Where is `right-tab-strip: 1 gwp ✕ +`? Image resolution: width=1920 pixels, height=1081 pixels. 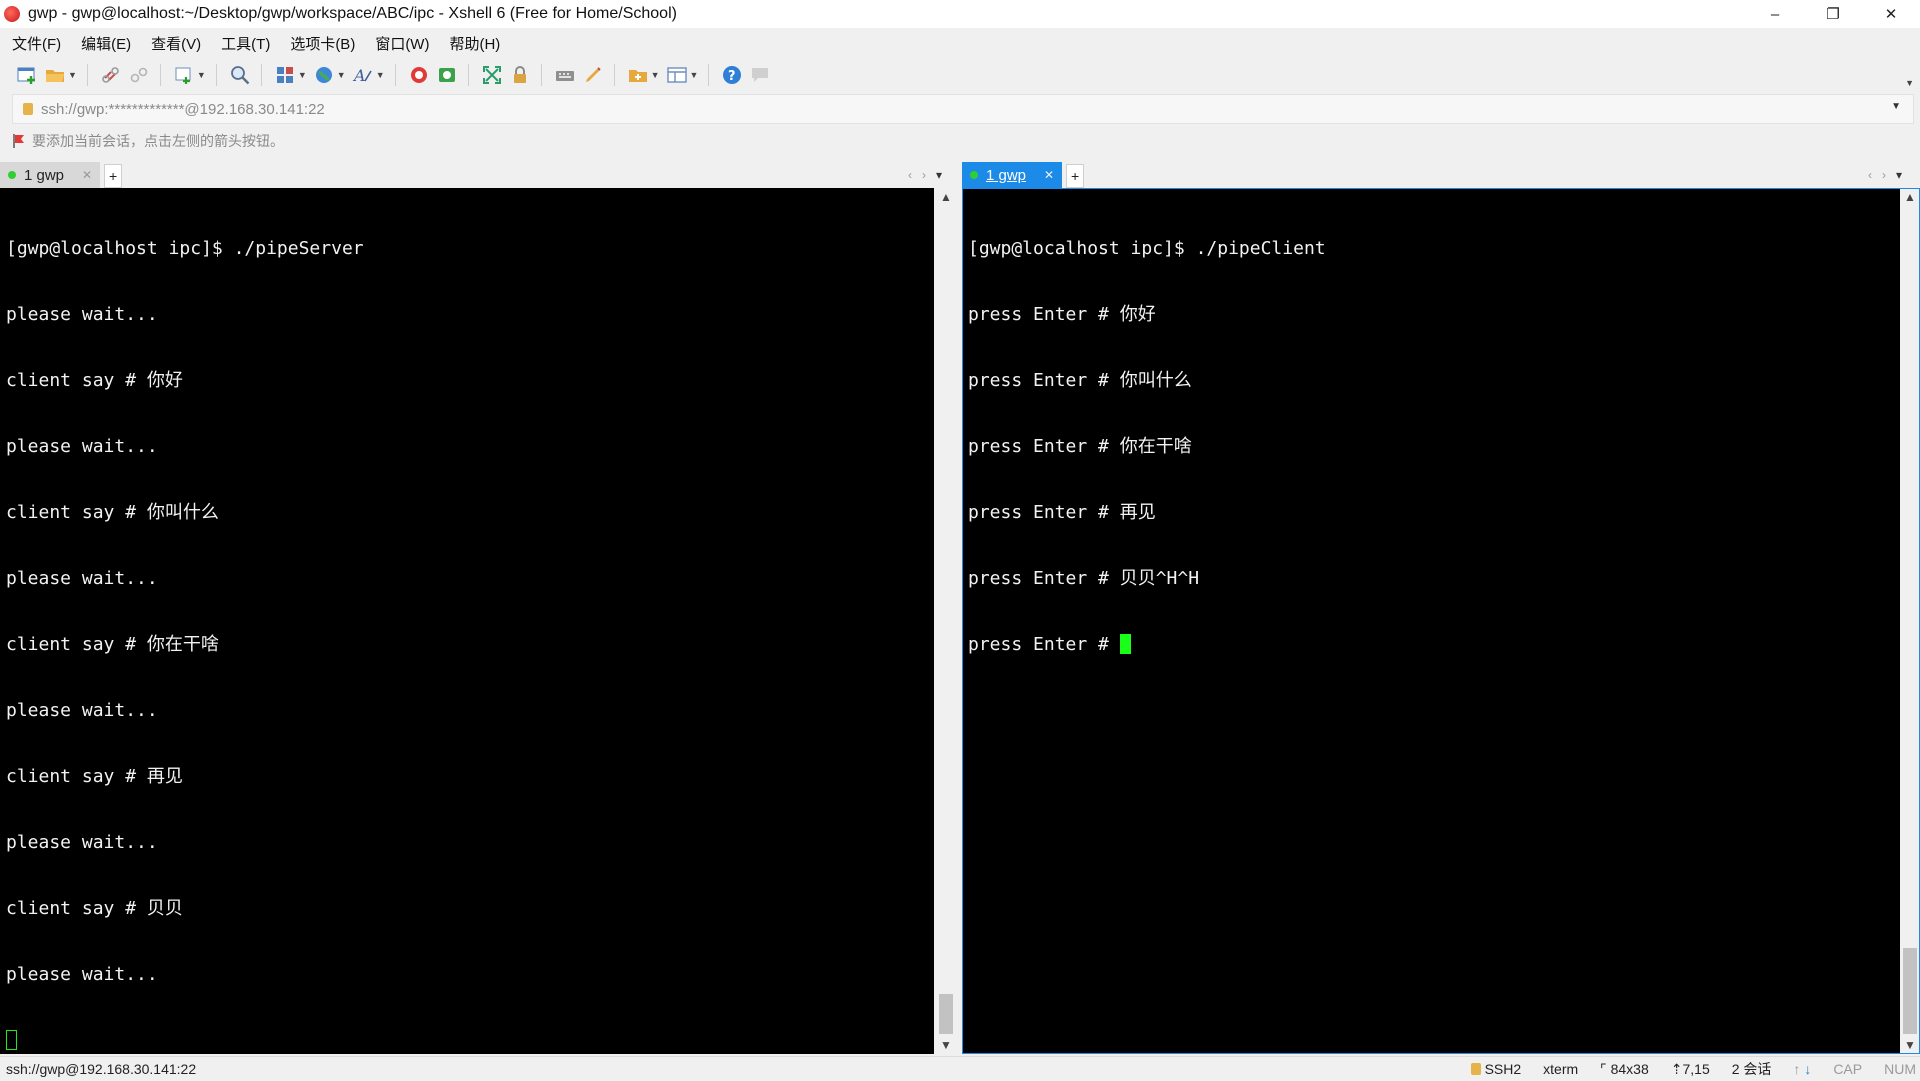 right-tab-strip: 1 gwp ✕ + is located at coordinates (1023, 175).